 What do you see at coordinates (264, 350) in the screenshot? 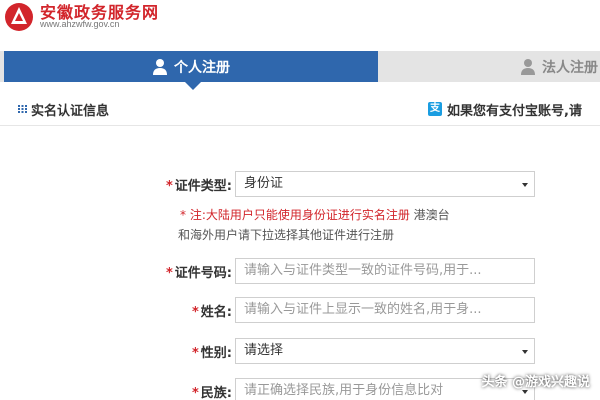
I see `gender-value: 请选择` at bounding box center [264, 350].